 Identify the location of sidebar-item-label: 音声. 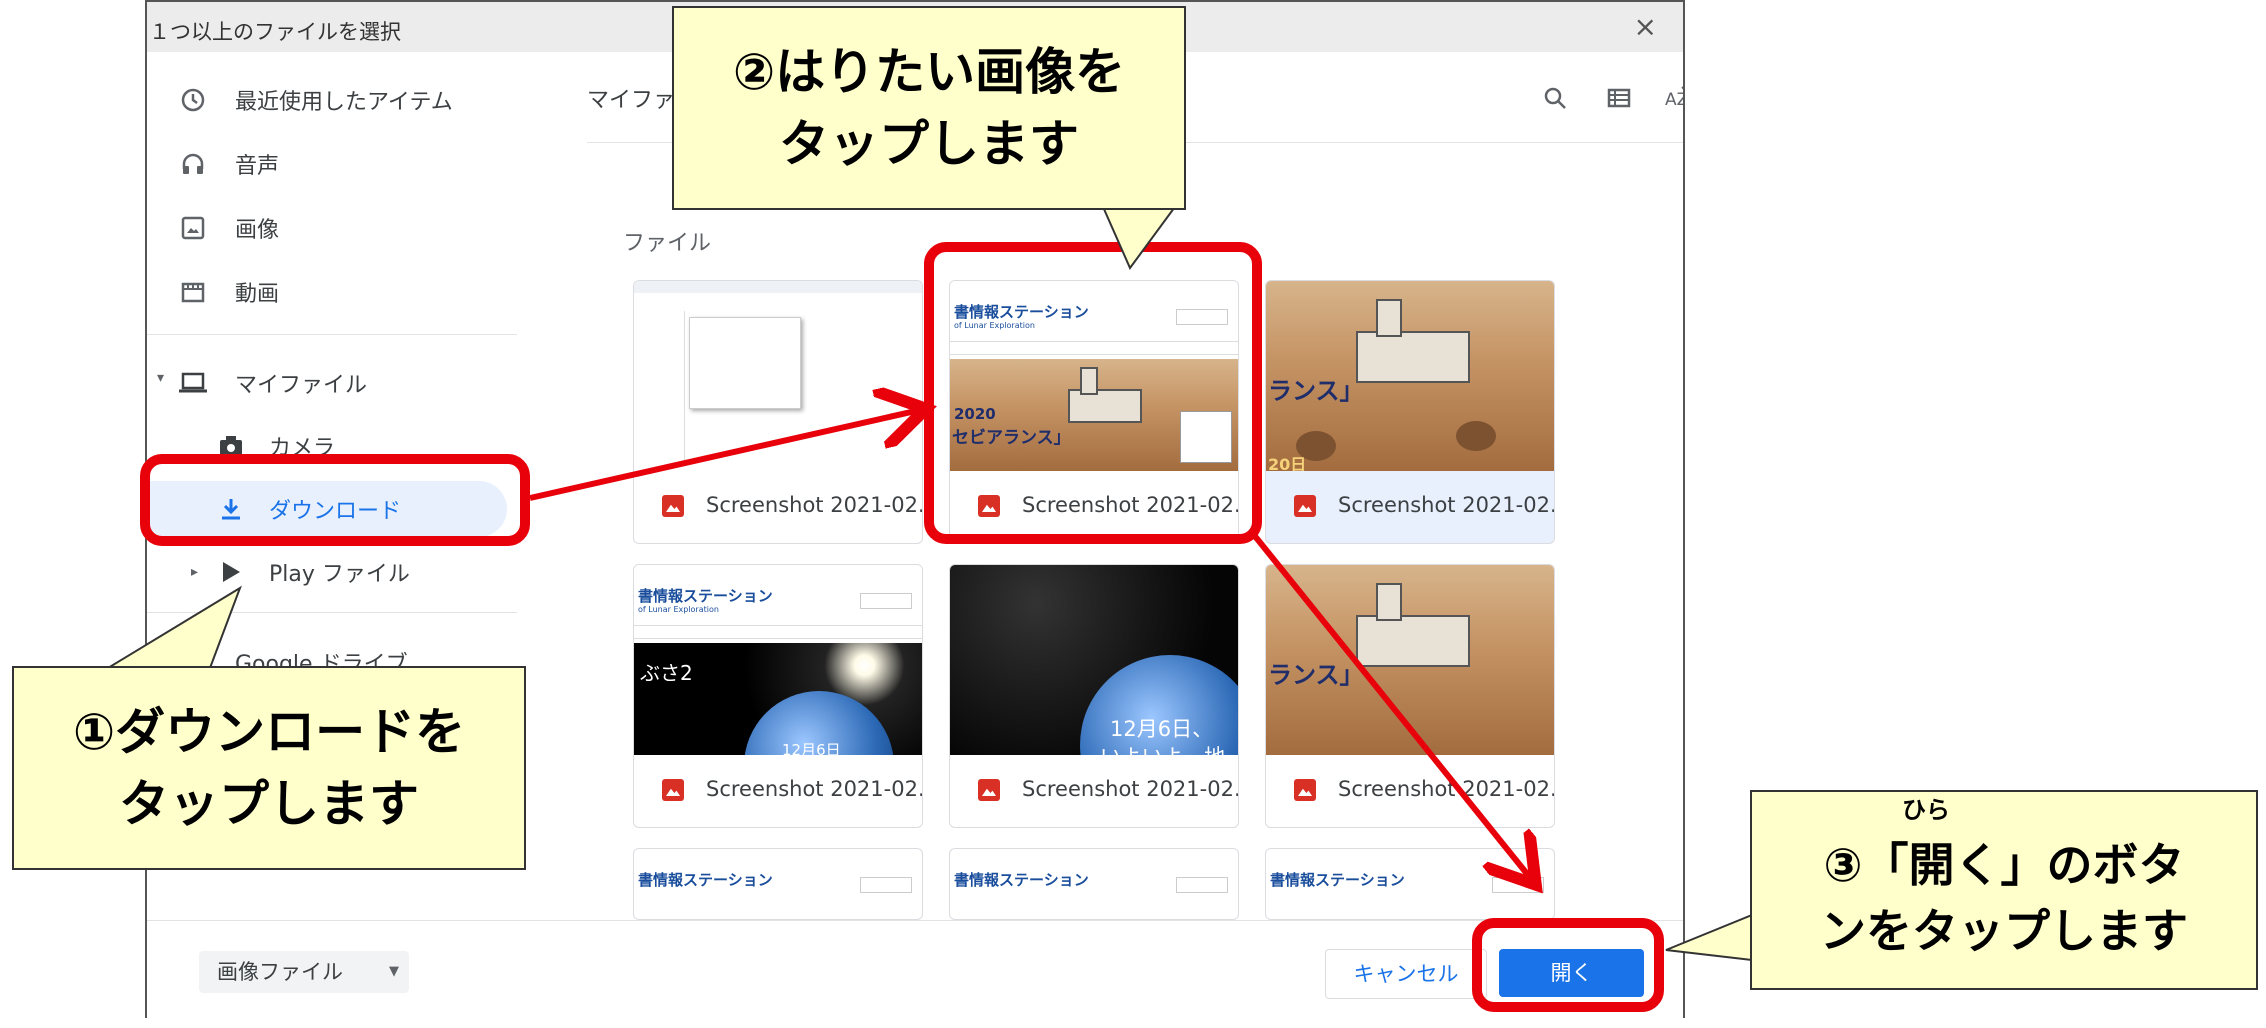
(257, 166).